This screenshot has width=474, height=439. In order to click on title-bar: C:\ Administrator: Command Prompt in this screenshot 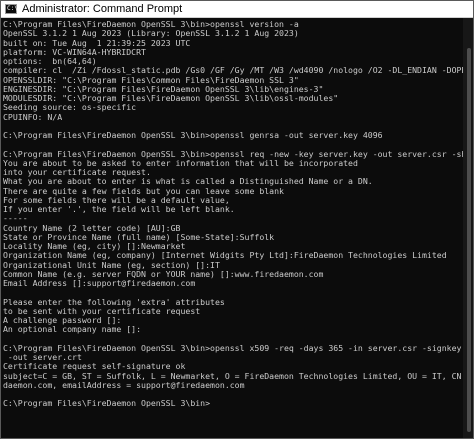, I will do `click(237, 9)`.